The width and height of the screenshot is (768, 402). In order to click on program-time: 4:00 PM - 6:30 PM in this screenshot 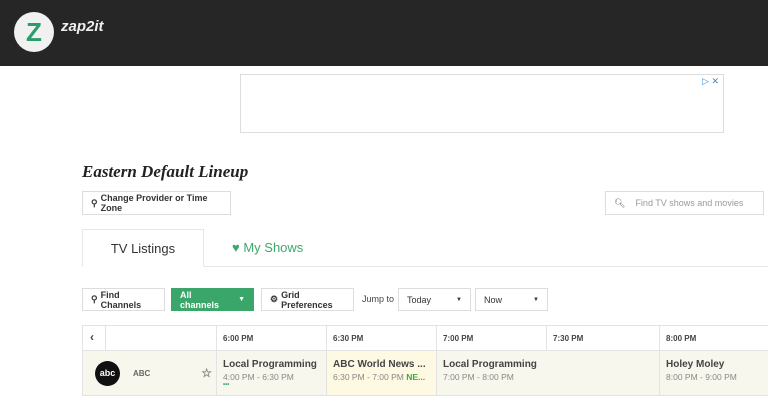, I will do `click(258, 377)`.